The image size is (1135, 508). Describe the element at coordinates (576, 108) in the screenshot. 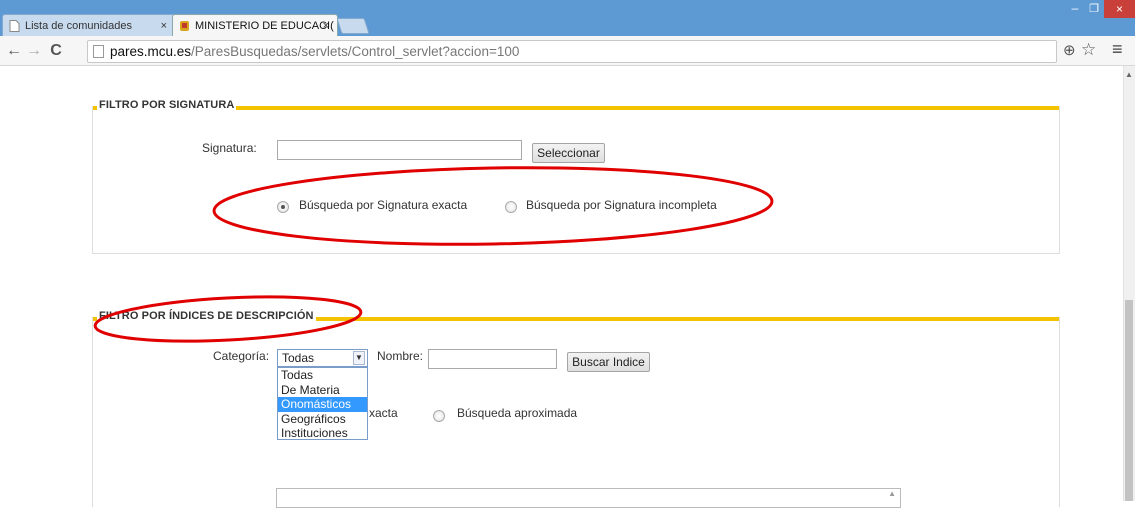

I see `fieldset-accent-bar` at that location.